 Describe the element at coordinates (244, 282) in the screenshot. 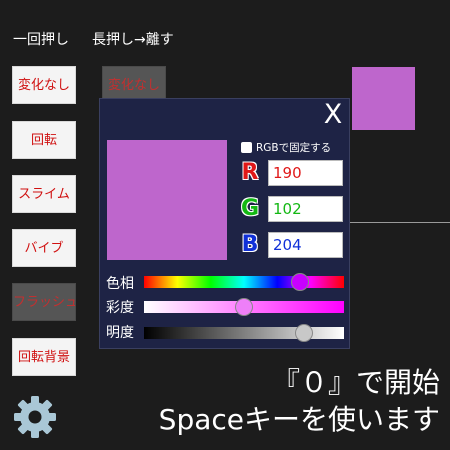

I see `hue-slider` at that location.